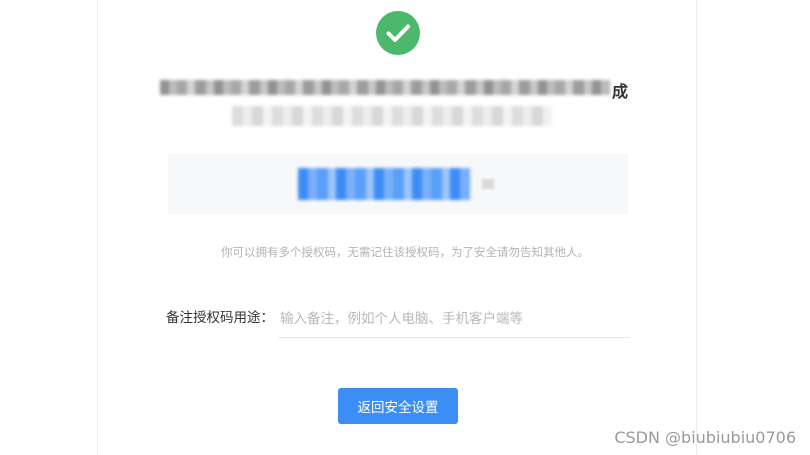 Image resolution: width=810 pixels, height=455 pixels. I want to click on redacted-subtitle, so click(392, 116).